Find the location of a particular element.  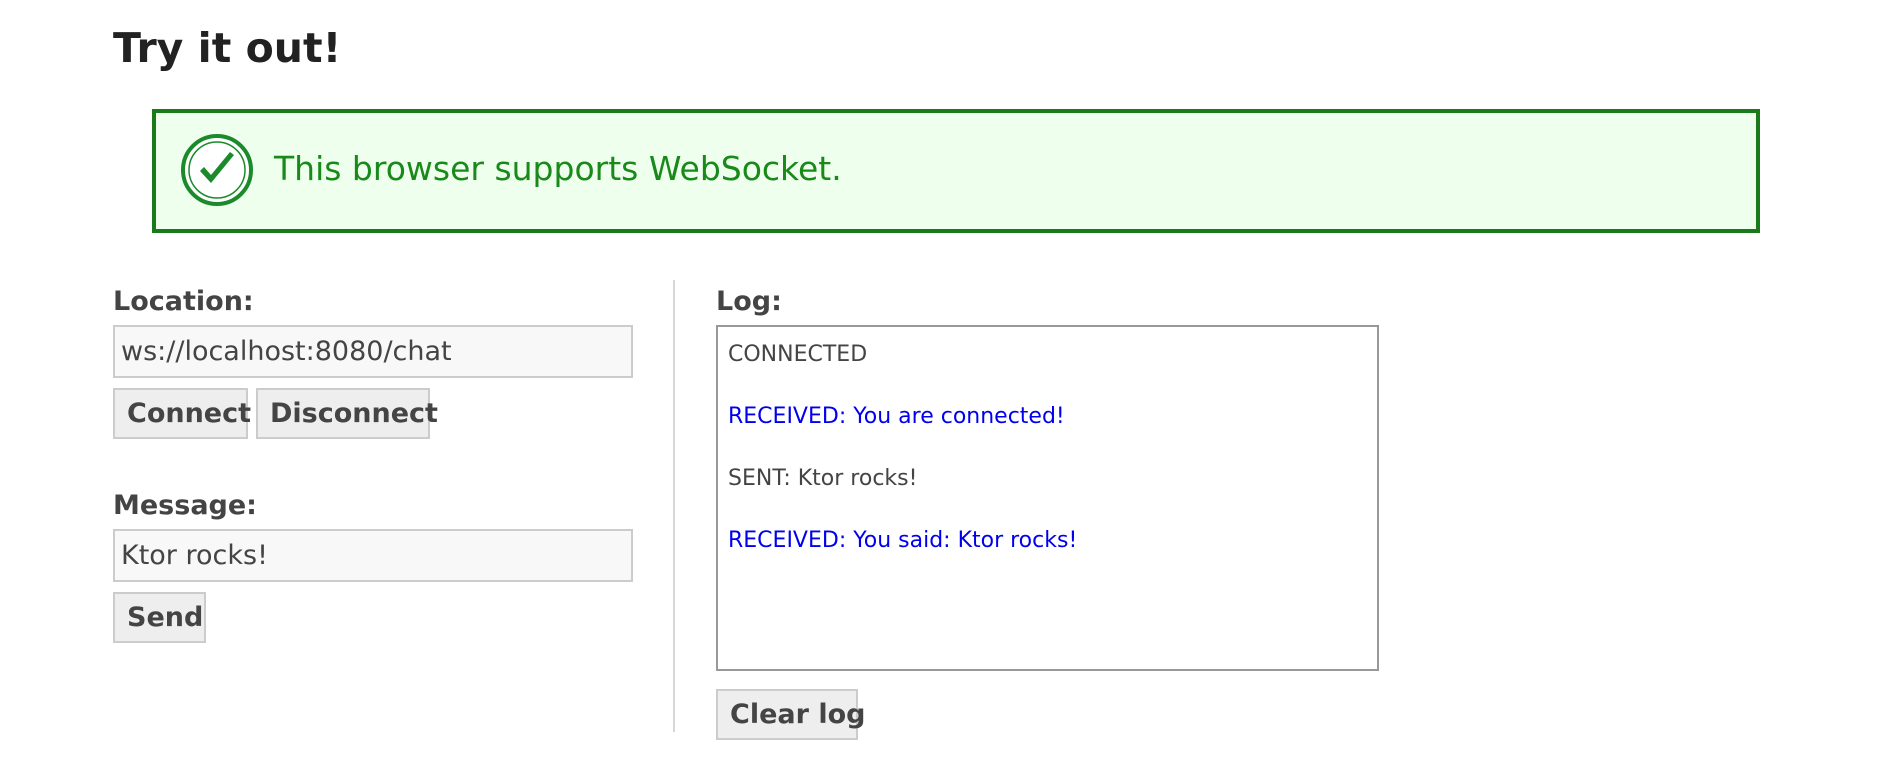

message-label: Message: is located at coordinates (185, 505).